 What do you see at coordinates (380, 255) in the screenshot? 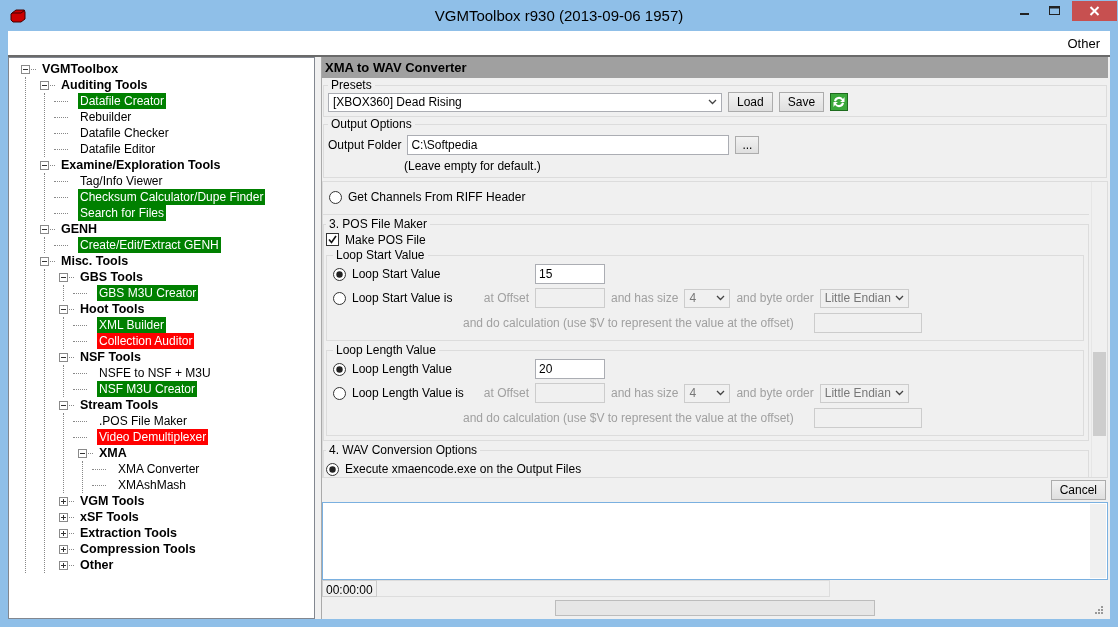
I see `group-title: Loop Start Value` at bounding box center [380, 255].